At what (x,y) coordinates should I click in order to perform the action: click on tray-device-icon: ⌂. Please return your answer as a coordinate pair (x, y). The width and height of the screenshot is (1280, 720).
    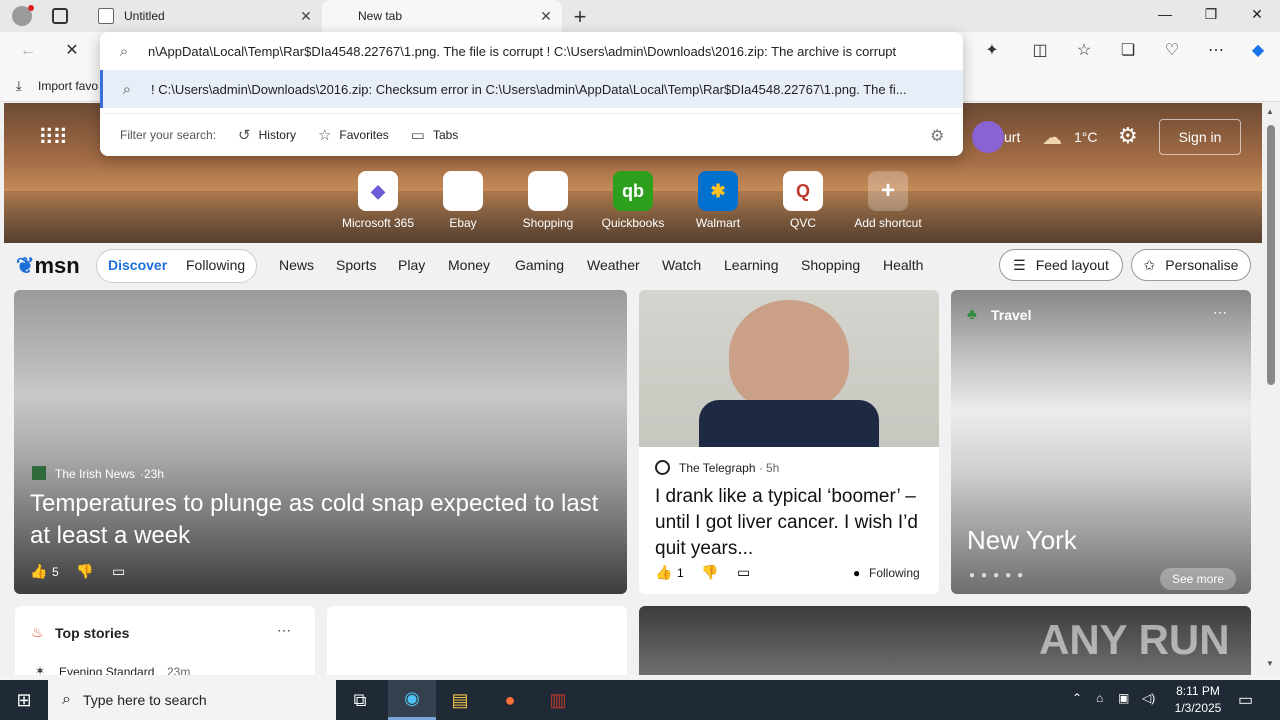
    Looking at the image, I should click on (1099, 698).